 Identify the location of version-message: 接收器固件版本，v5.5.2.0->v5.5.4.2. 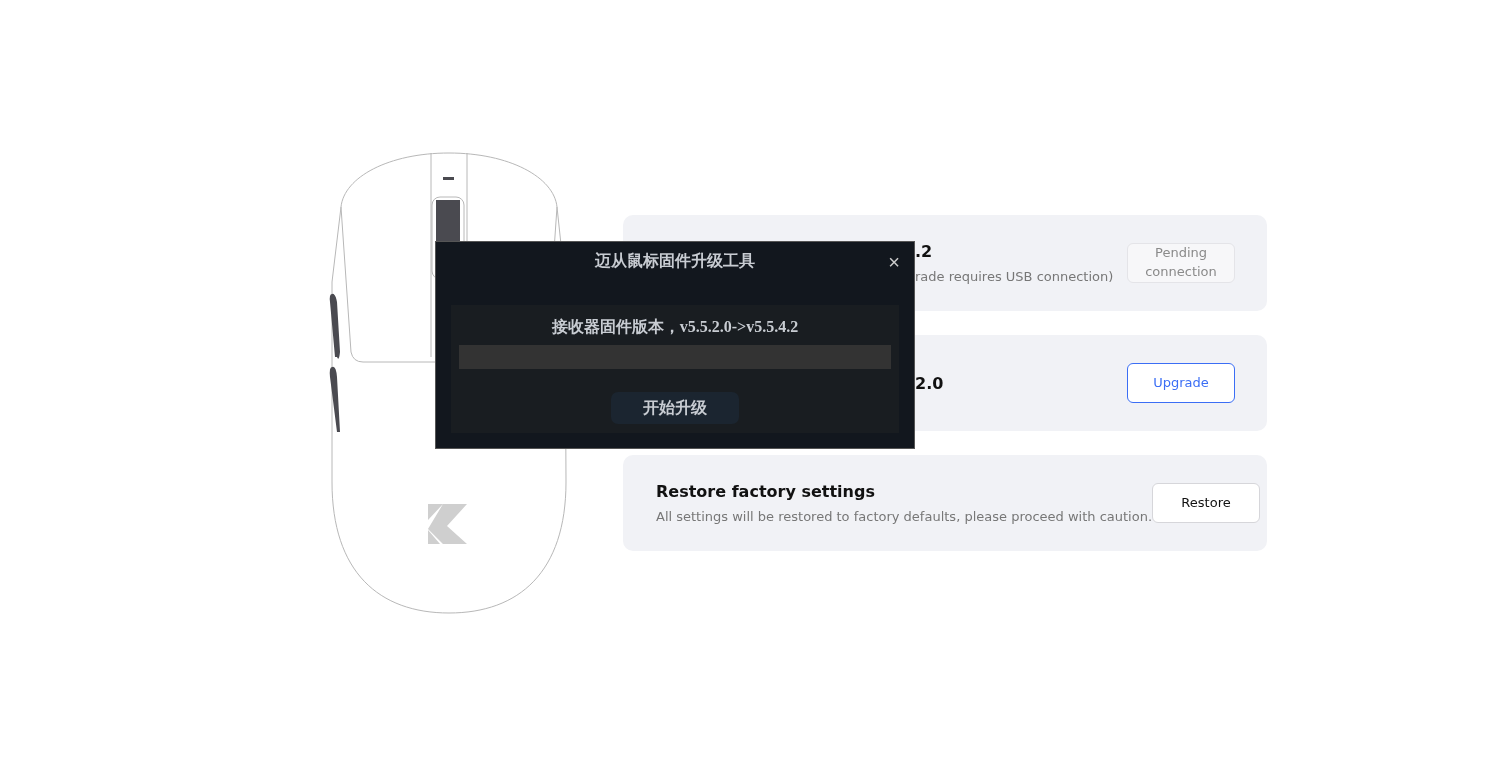
(675, 327).